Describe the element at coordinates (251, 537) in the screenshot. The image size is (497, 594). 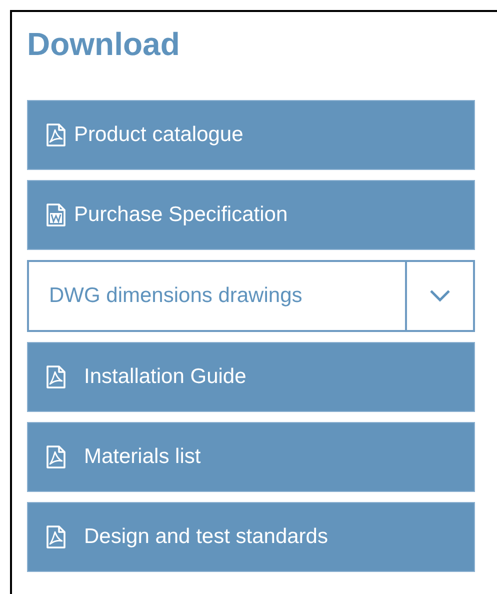
I see `download-button: Design and test standards` at that location.